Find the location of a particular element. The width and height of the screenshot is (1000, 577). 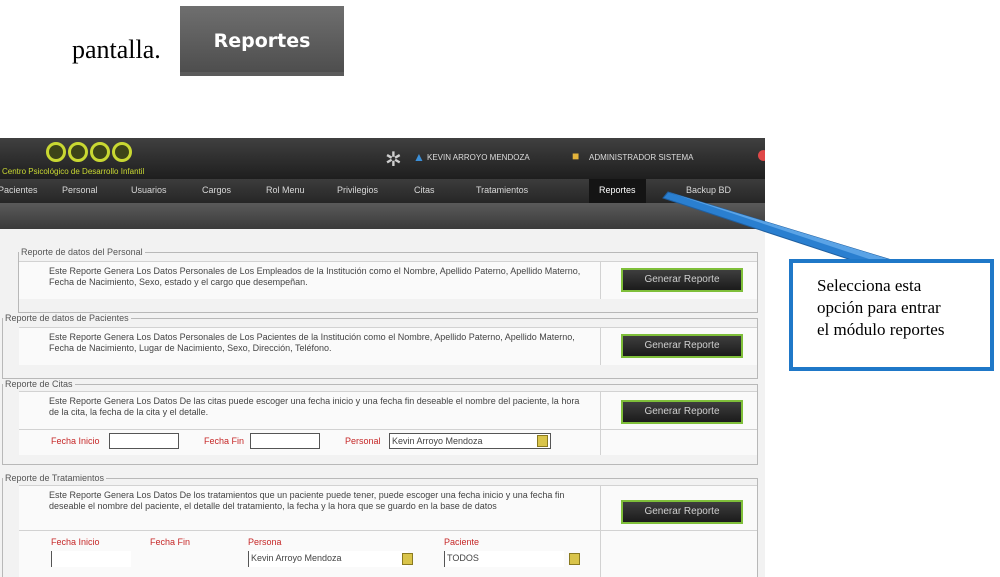

callout-line-3: el módulo reportes is located at coordinates (881, 329).